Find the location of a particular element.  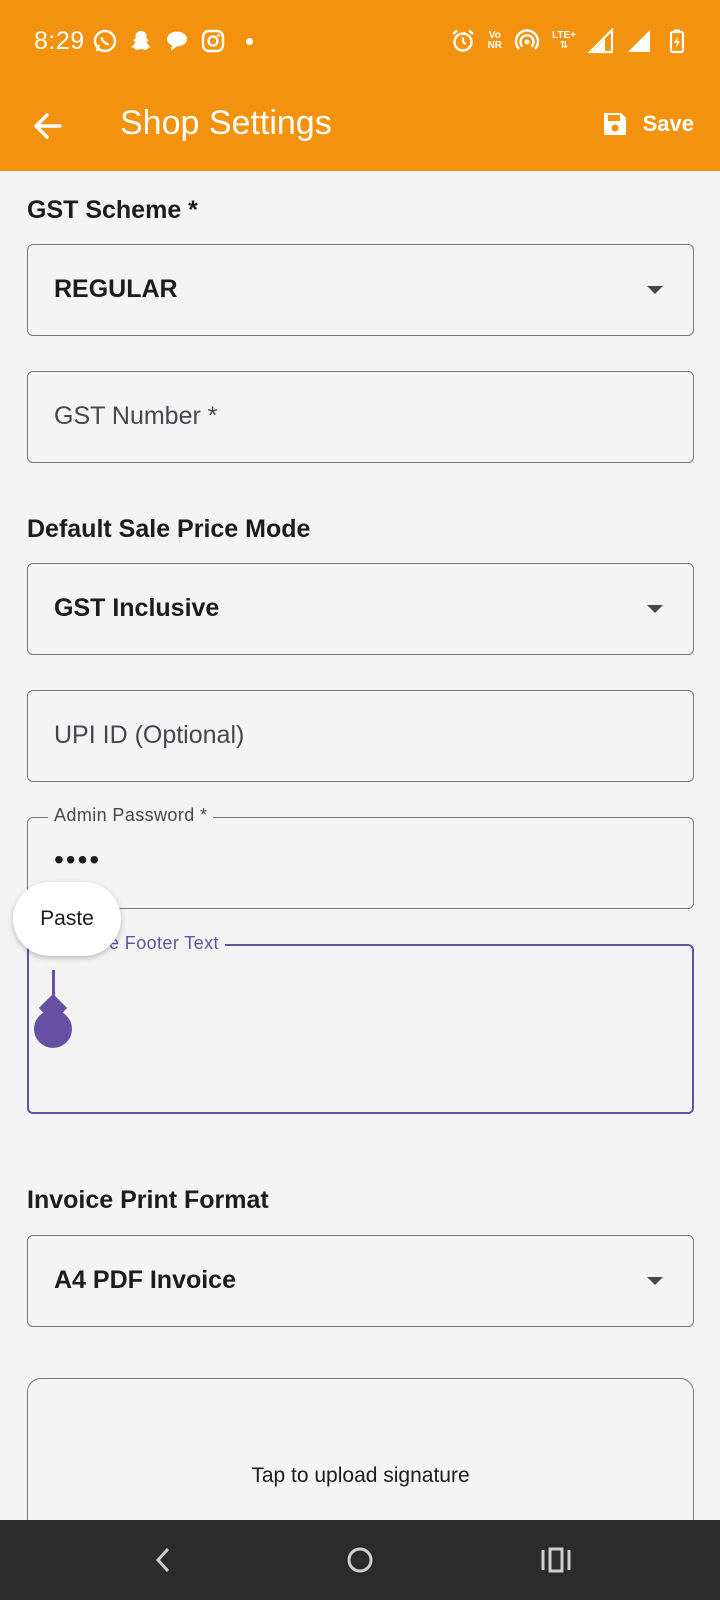

status-time: 8:29 is located at coordinates (59, 41).